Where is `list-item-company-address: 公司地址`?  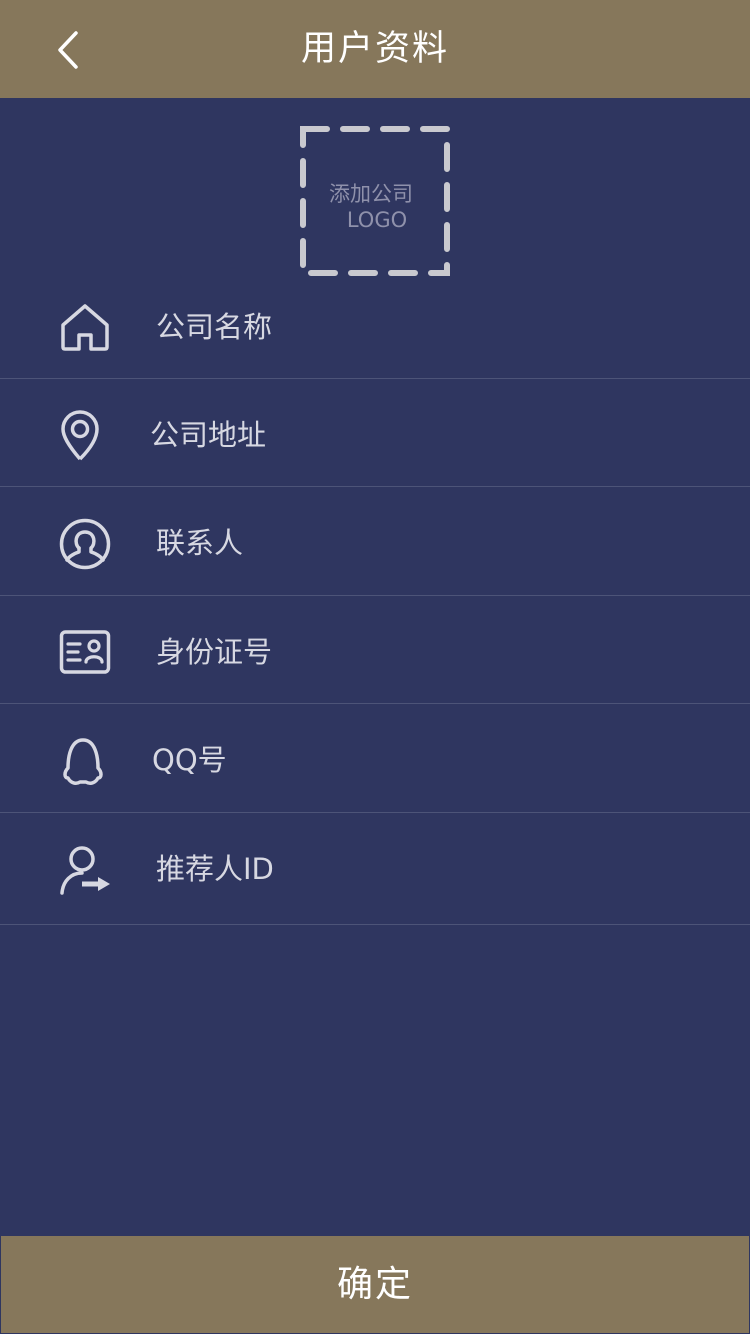
list-item-company-address: 公司地址 is located at coordinates (375, 433).